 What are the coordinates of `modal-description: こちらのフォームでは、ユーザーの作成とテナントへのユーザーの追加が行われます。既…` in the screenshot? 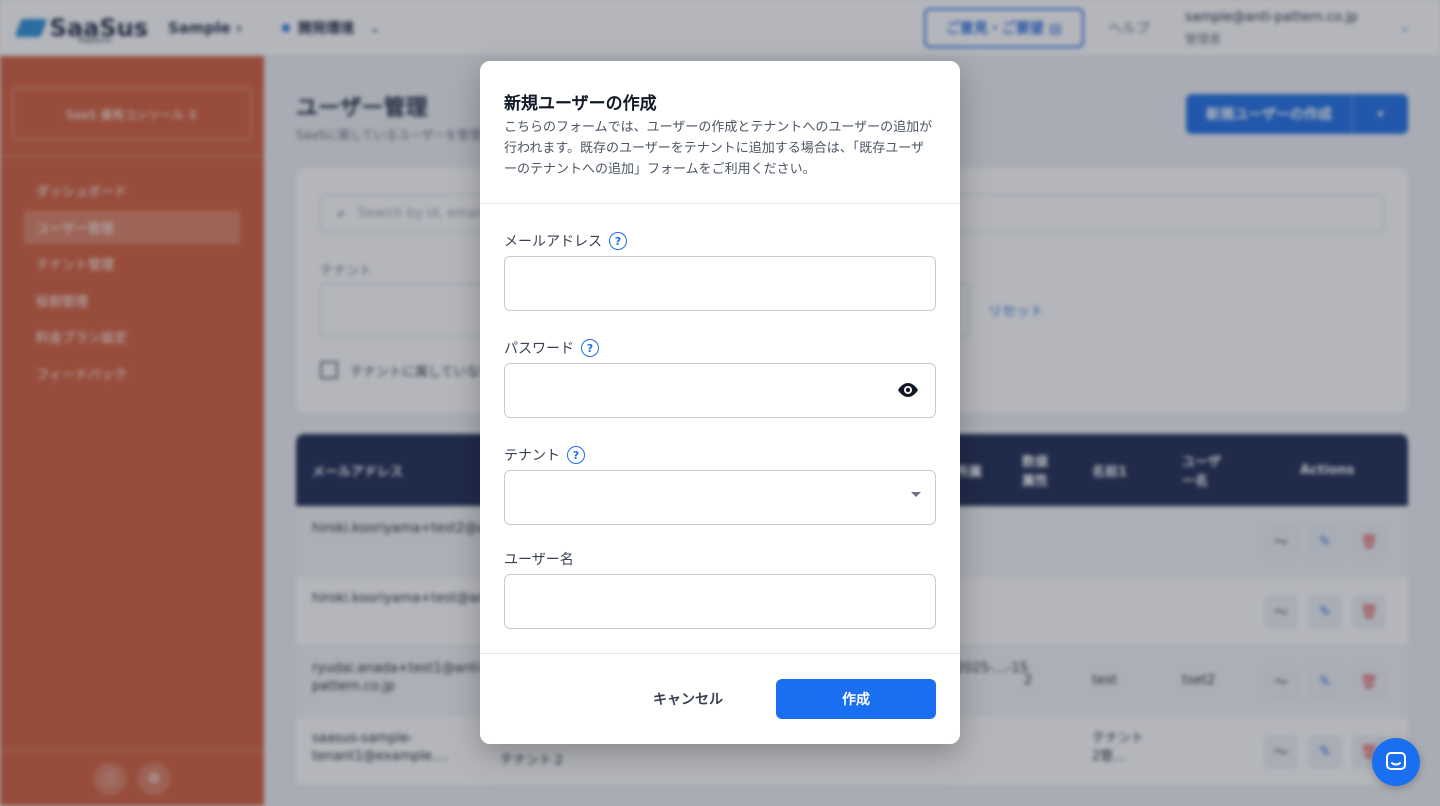 It's located at (718, 148).